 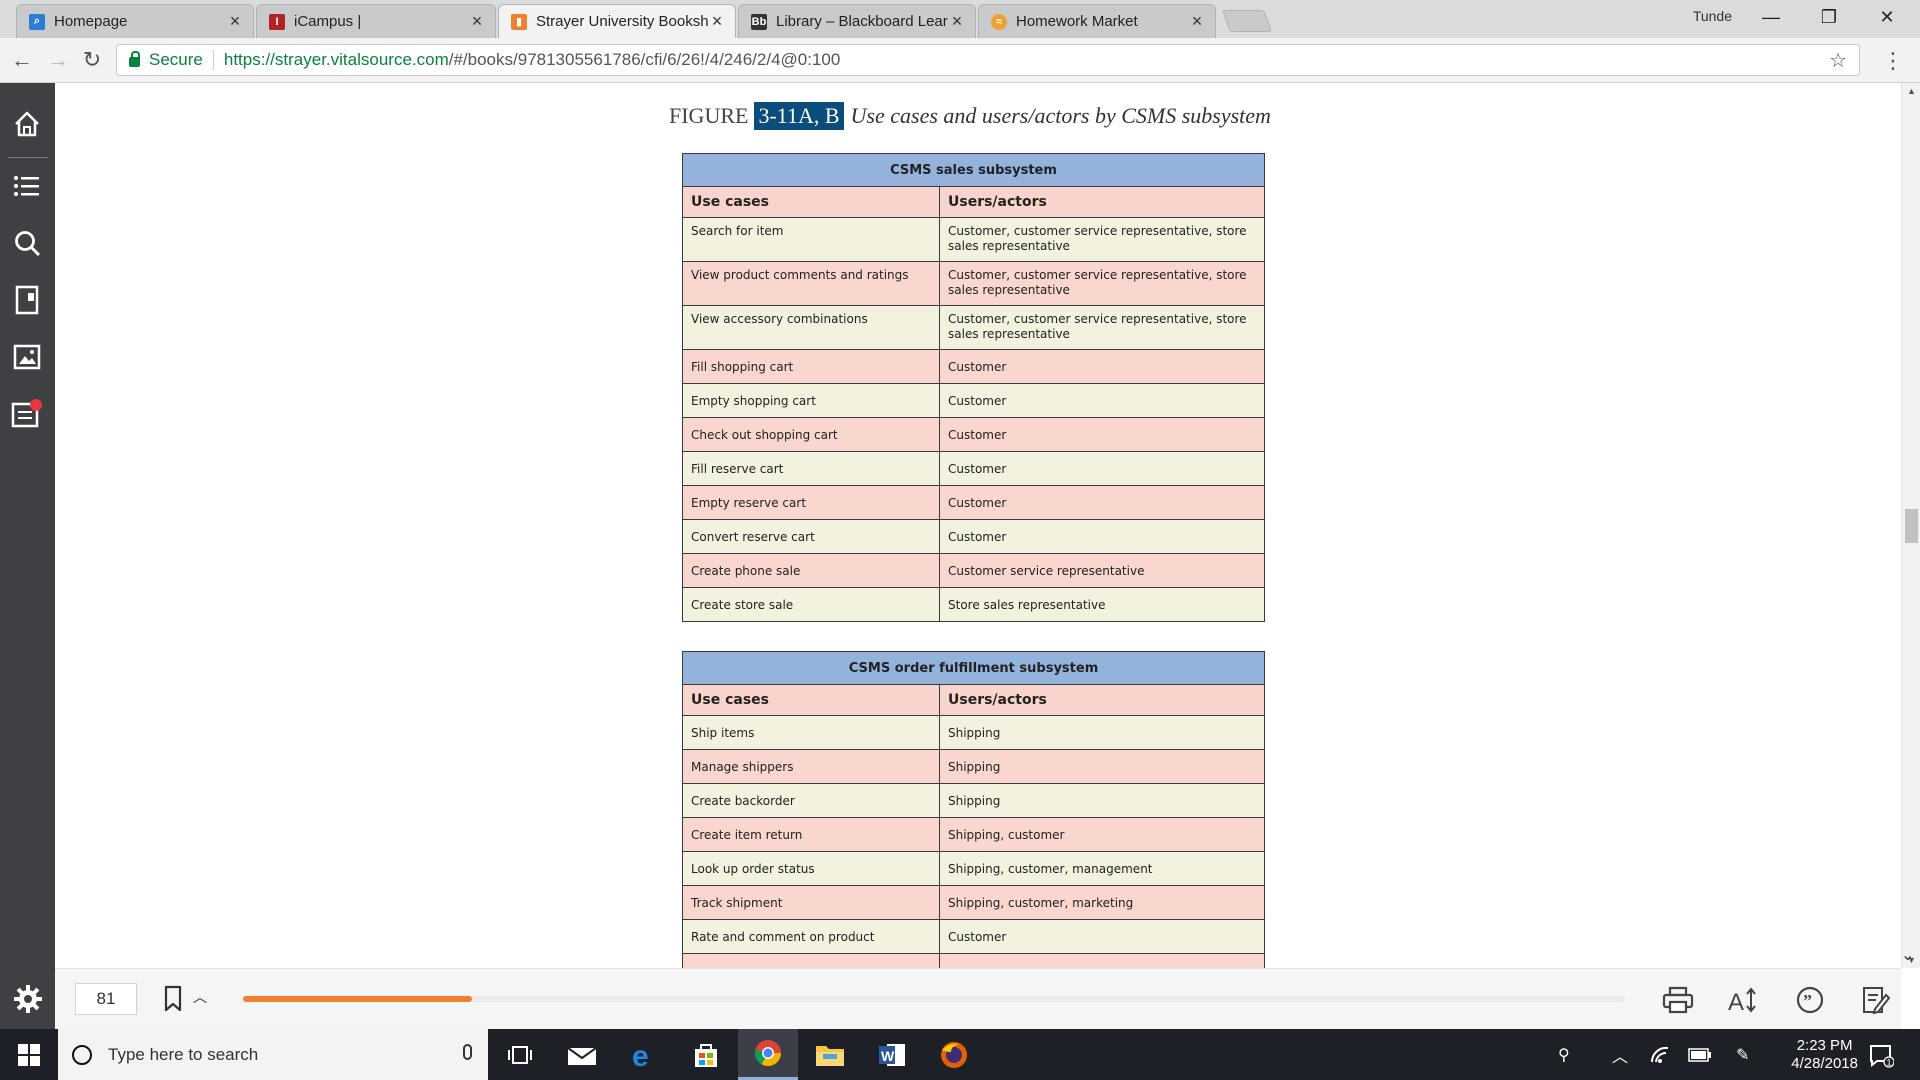 I want to click on homework-market-favicon-icon: ≈, so click(x=999, y=21).